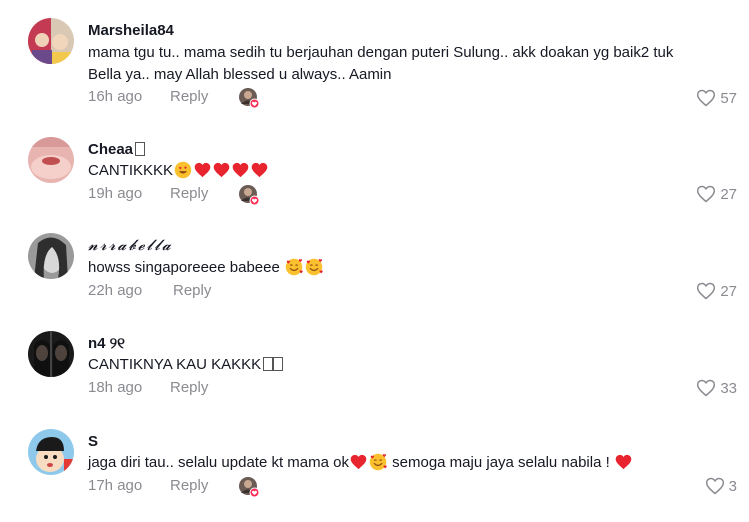  I want to click on like-button: 3, so click(721, 486).